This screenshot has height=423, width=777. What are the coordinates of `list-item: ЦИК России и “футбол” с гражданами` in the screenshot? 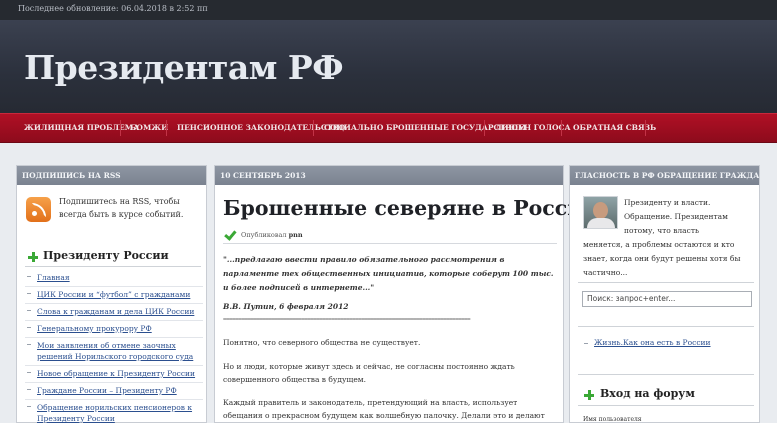 It's located at (114, 295).